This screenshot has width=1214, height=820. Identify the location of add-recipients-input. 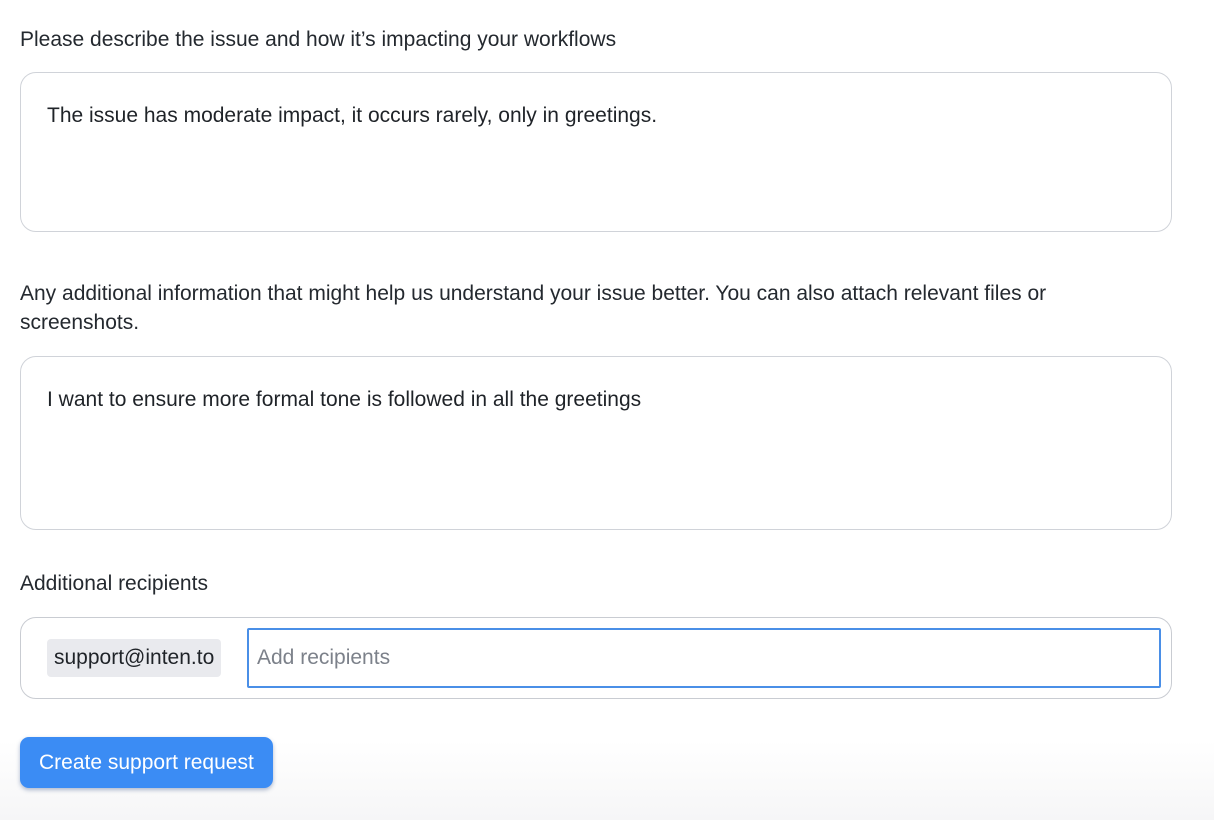
(704, 658).